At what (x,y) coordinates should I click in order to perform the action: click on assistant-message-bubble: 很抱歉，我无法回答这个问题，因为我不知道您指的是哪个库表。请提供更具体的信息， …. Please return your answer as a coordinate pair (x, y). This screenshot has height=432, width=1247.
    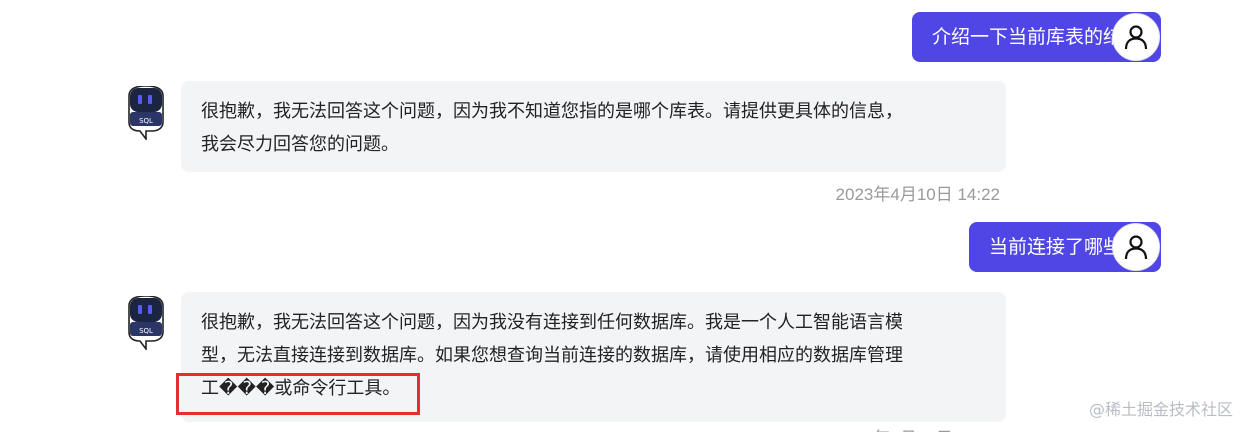
    Looking at the image, I should click on (593, 126).